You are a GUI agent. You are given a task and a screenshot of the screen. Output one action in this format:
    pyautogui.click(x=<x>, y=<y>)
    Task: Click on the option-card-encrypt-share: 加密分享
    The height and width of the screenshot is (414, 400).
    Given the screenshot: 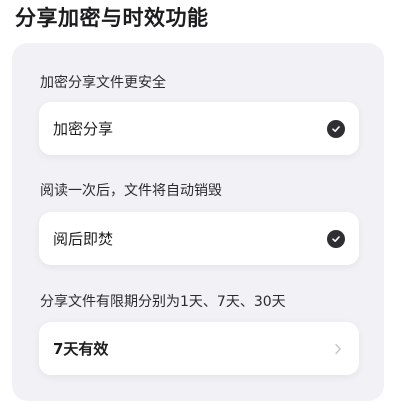 What is the action you would take?
    pyautogui.click(x=199, y=128)
    